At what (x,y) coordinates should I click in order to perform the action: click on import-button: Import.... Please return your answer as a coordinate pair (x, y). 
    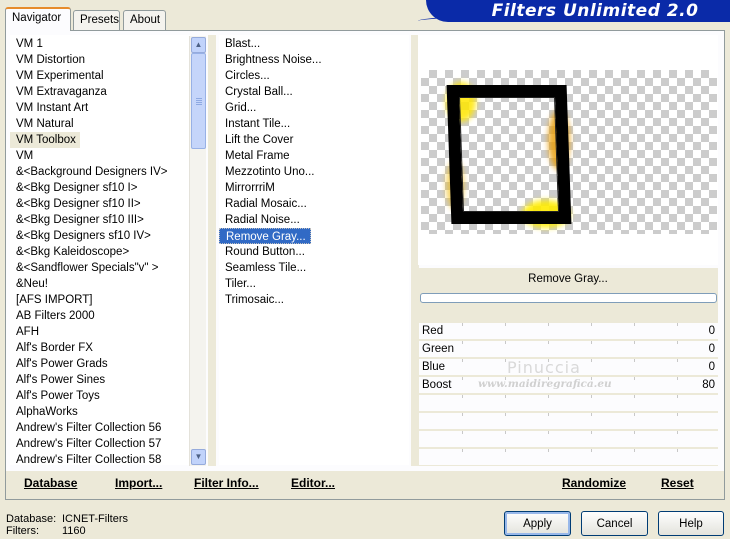
    Looking at the image, I should click on (138, 483).